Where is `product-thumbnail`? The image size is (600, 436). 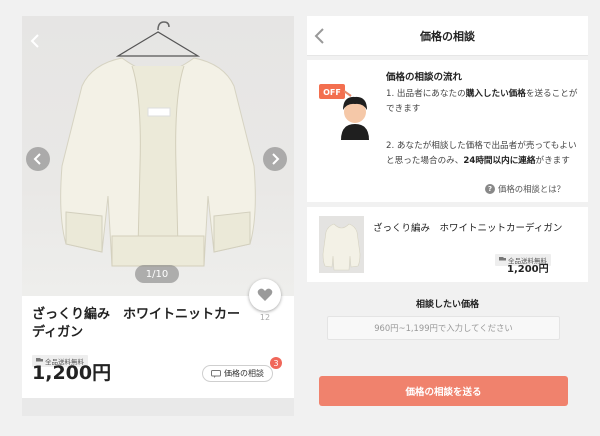 product-thumbnail is located at coordinates (341, 244).